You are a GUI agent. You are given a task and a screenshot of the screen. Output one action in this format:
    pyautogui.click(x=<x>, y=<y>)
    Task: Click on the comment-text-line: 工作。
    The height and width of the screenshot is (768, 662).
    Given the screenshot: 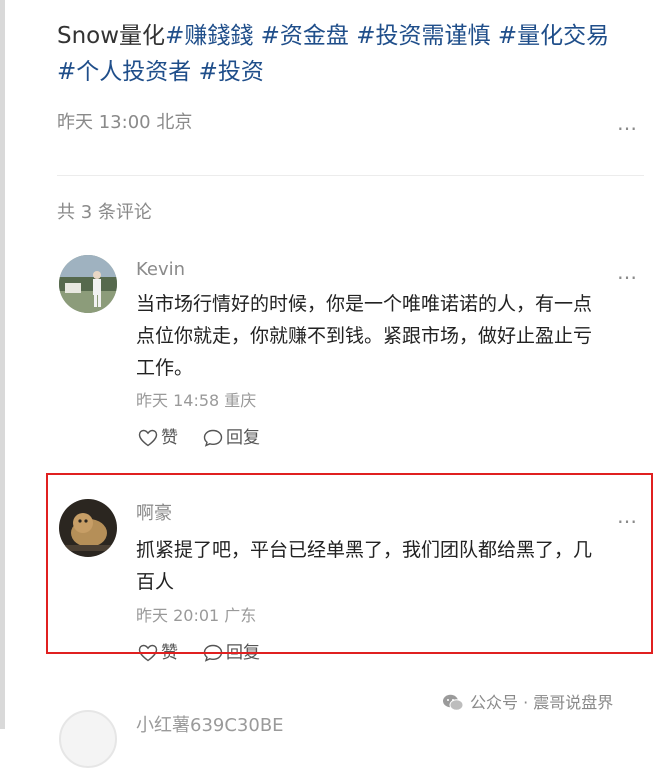 What is the action you would take?
    pyautogui.click(x=165, y=368)
    